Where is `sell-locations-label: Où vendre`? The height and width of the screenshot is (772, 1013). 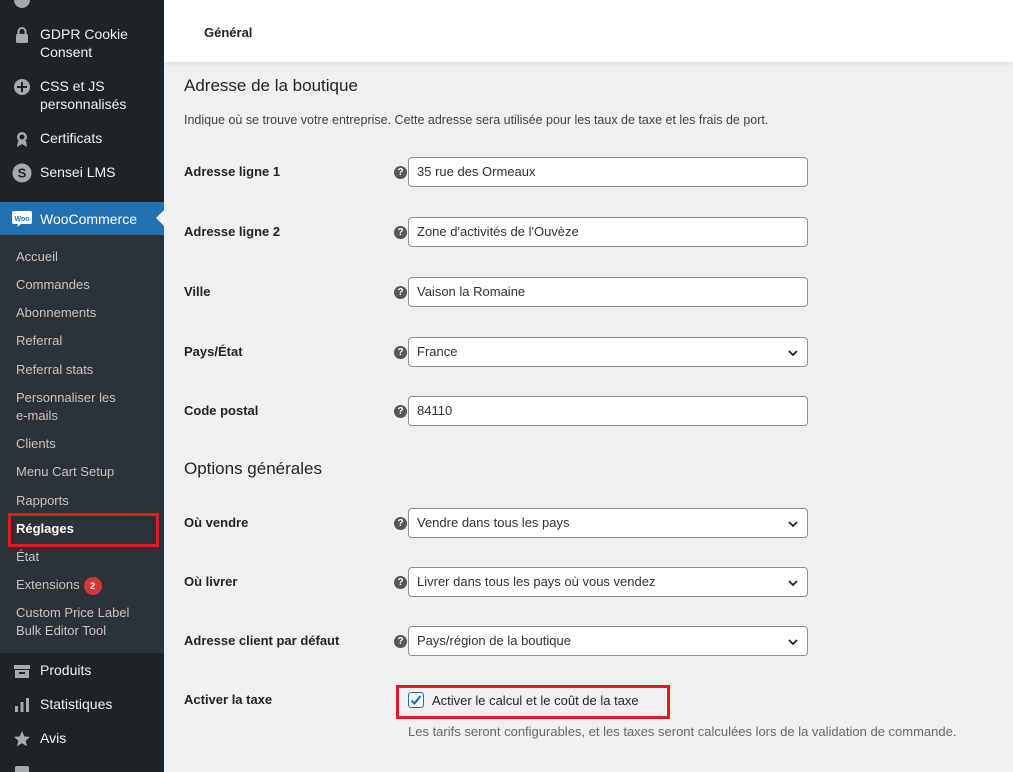 sell-locations-label: Où vendre is located at coordinates (216, 522).